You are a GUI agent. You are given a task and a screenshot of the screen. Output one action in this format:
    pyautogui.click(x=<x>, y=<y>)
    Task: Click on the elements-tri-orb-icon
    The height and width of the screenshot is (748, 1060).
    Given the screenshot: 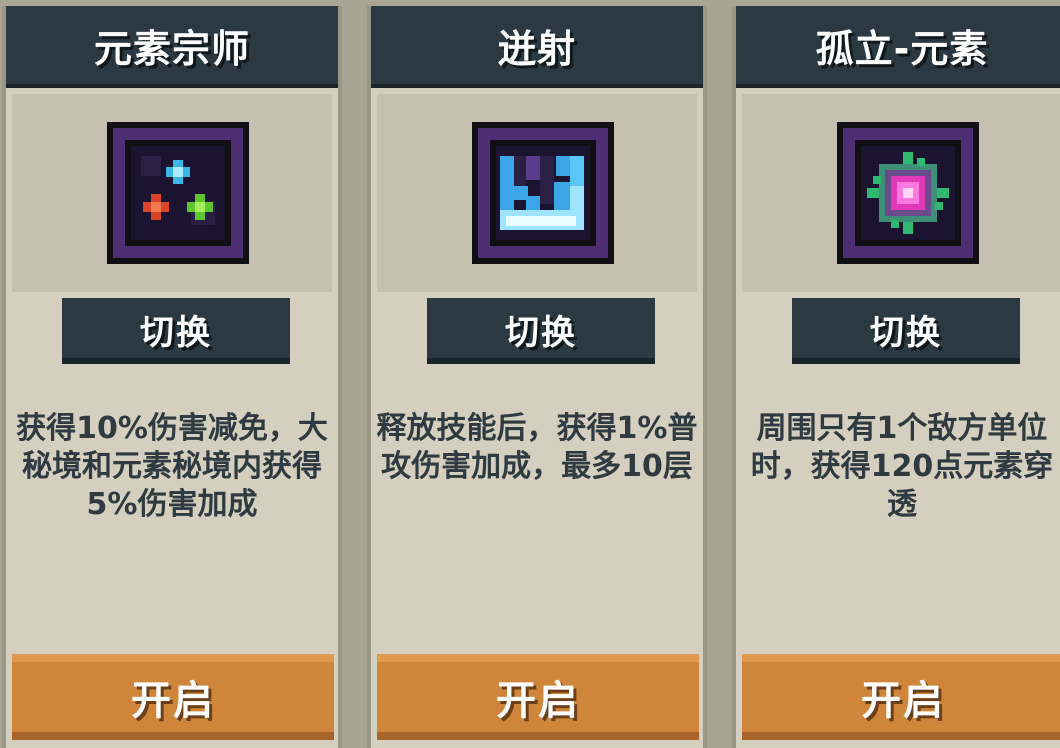 What is the action you would take?
    pyautogui.click(x=178, y=193)
    